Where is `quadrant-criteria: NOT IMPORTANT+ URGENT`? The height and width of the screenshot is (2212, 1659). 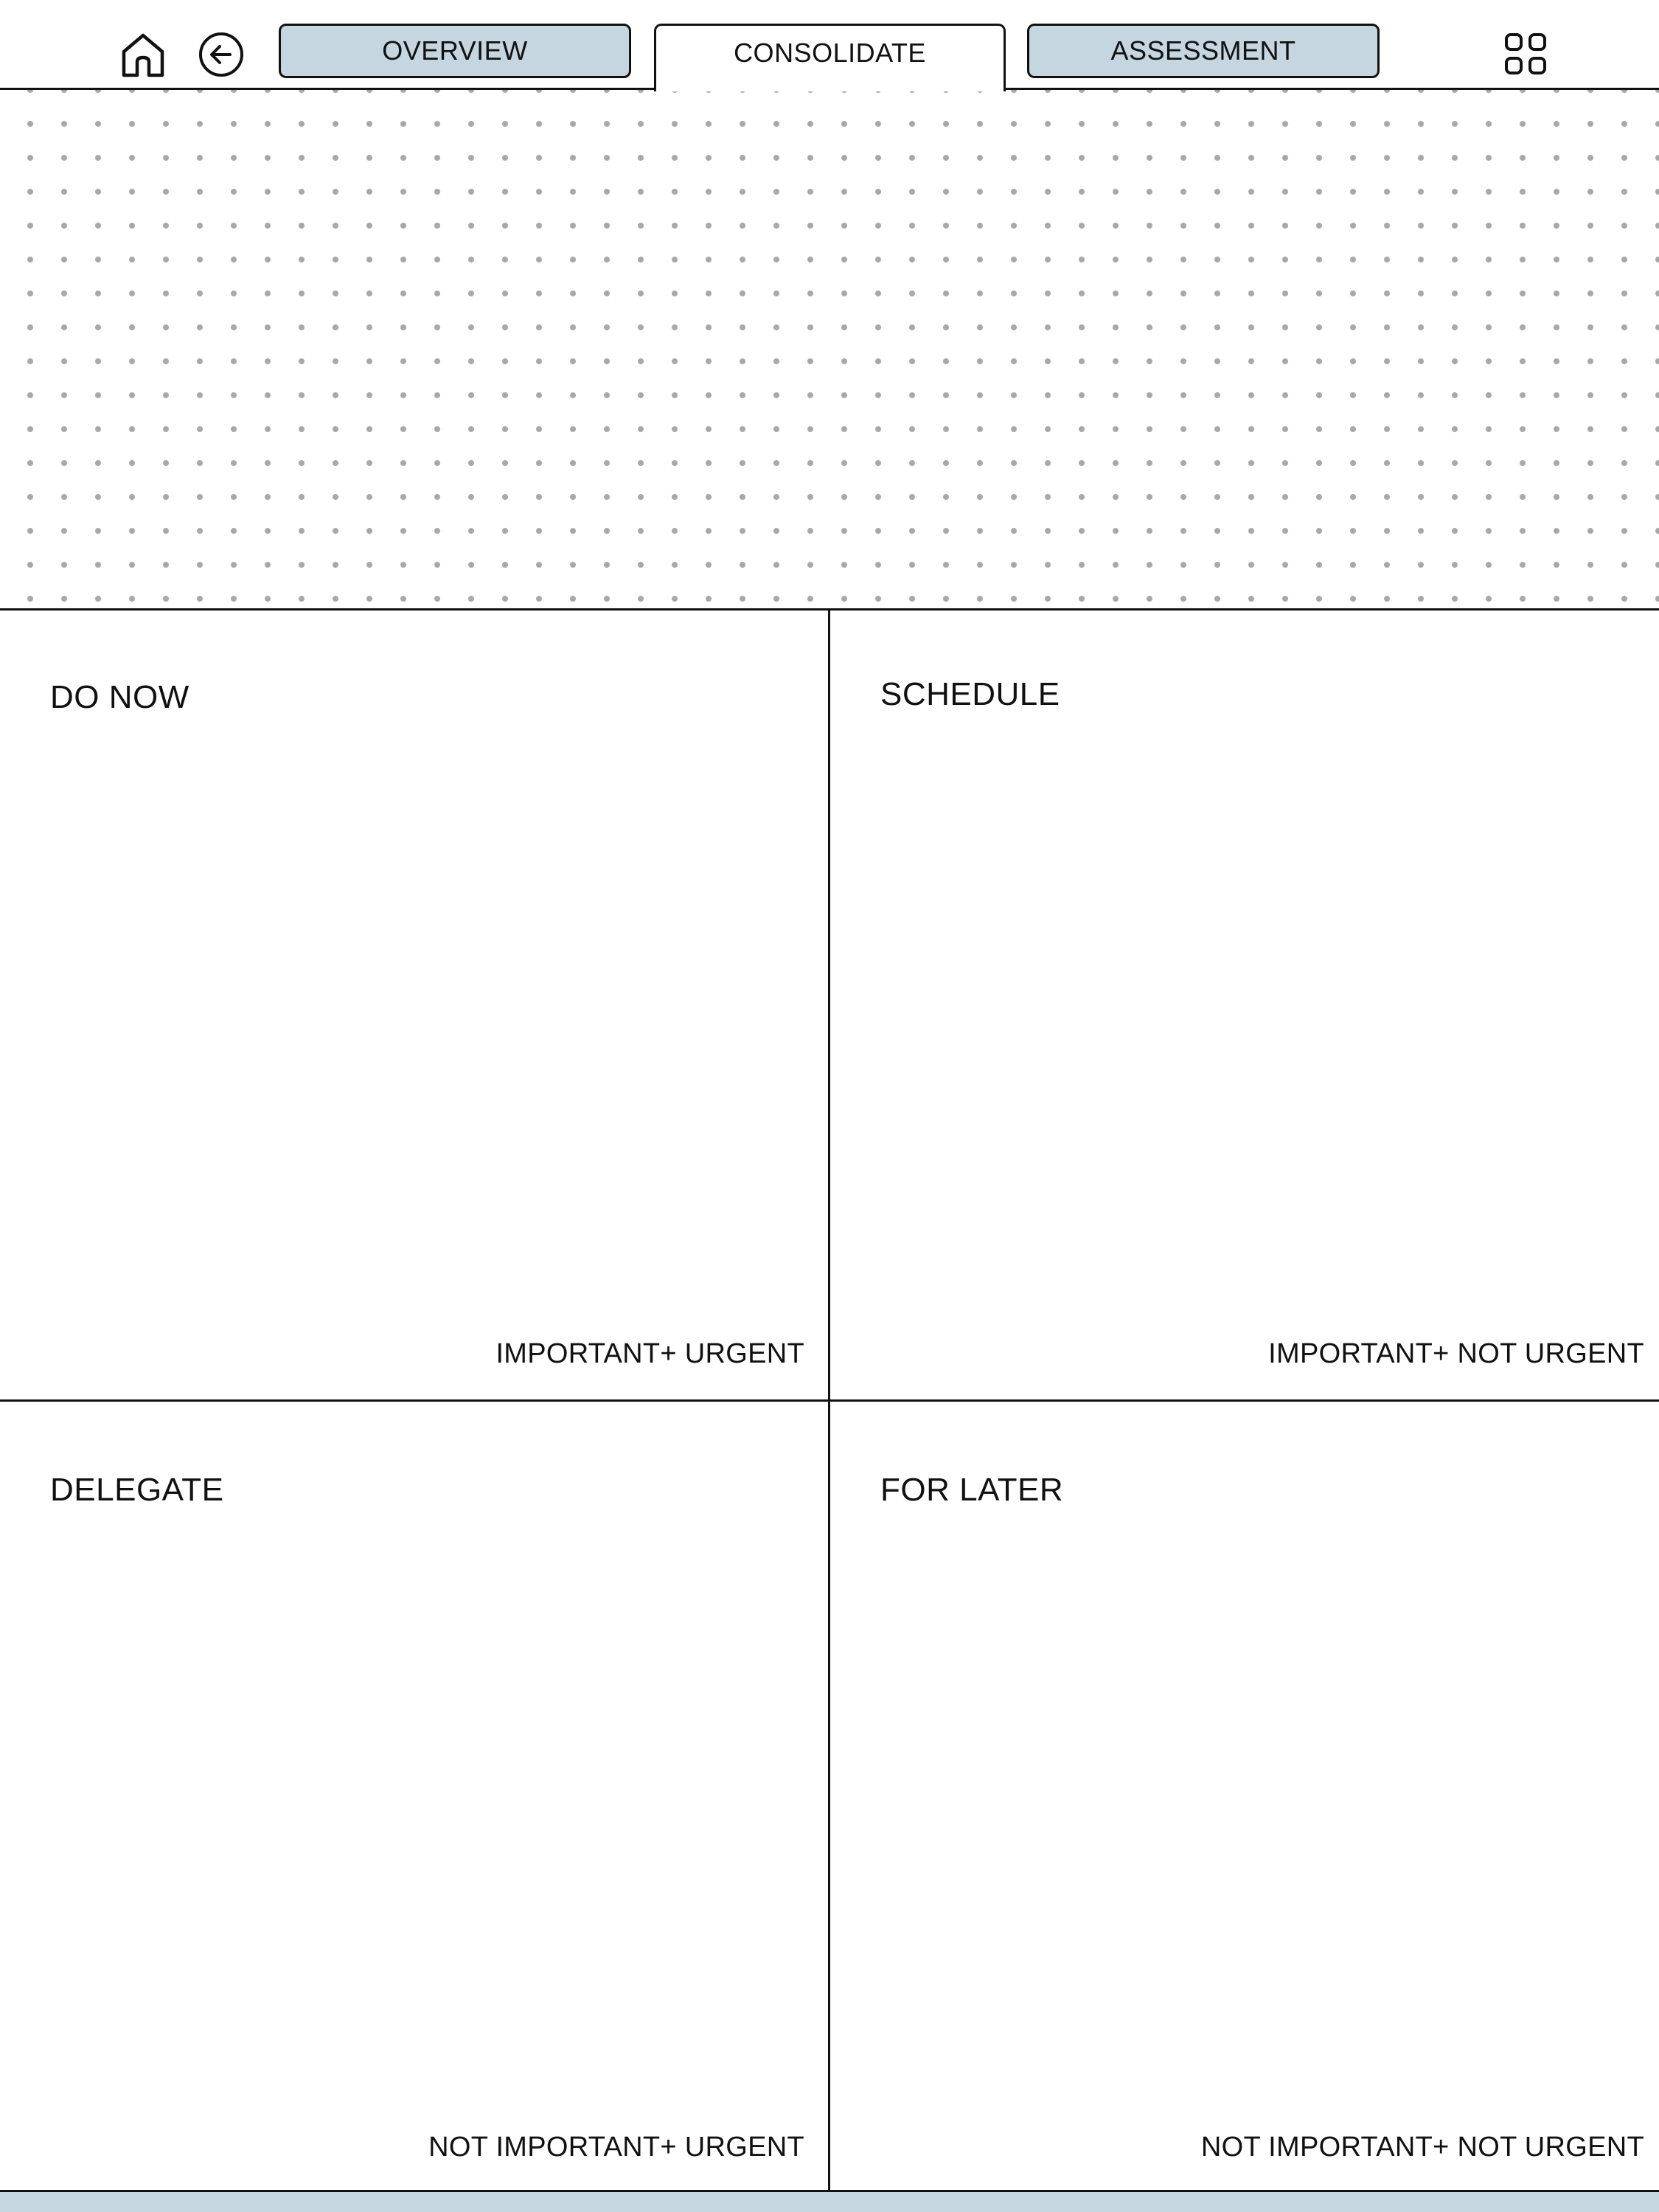
quadrant-criteria: NOT IMPORTANT+ URGENT is located at coordinates (616, 2147).